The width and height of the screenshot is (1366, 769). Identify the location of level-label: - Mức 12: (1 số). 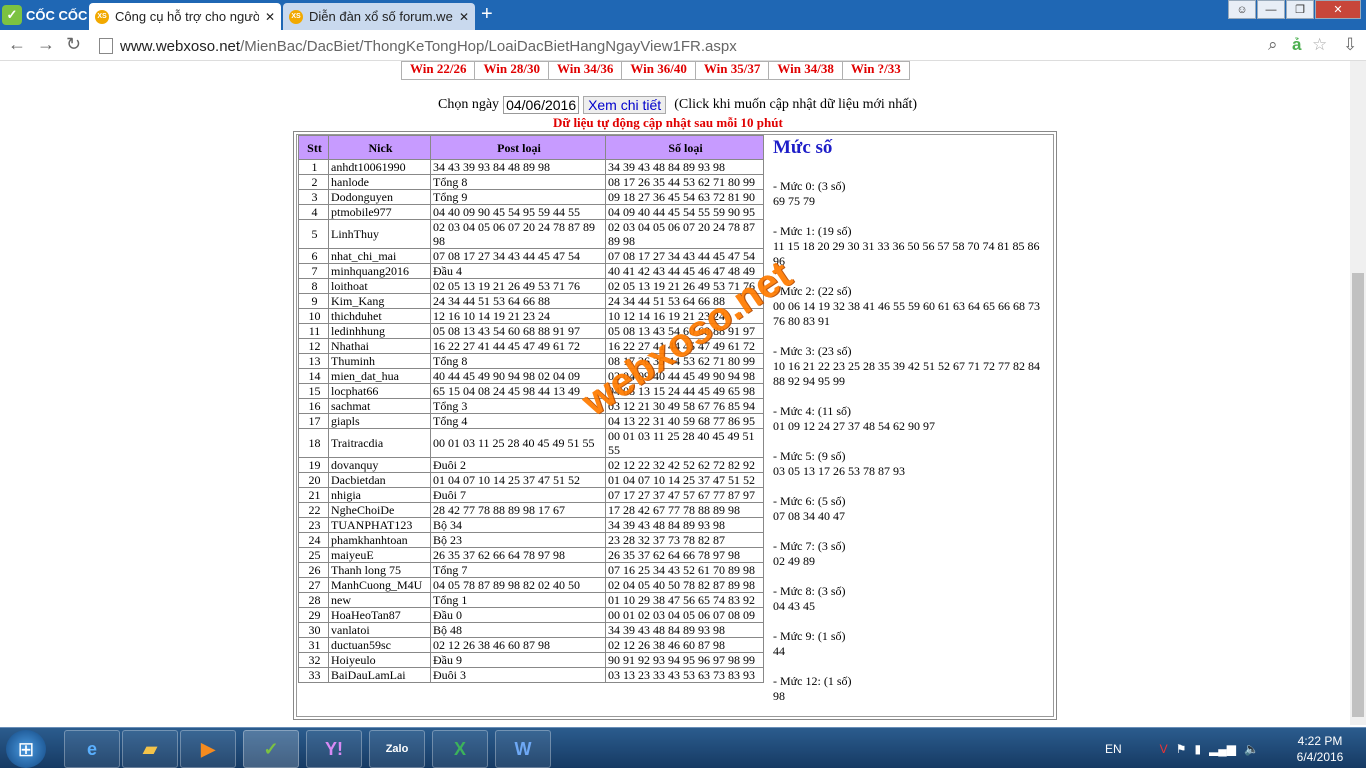
(812, 681).